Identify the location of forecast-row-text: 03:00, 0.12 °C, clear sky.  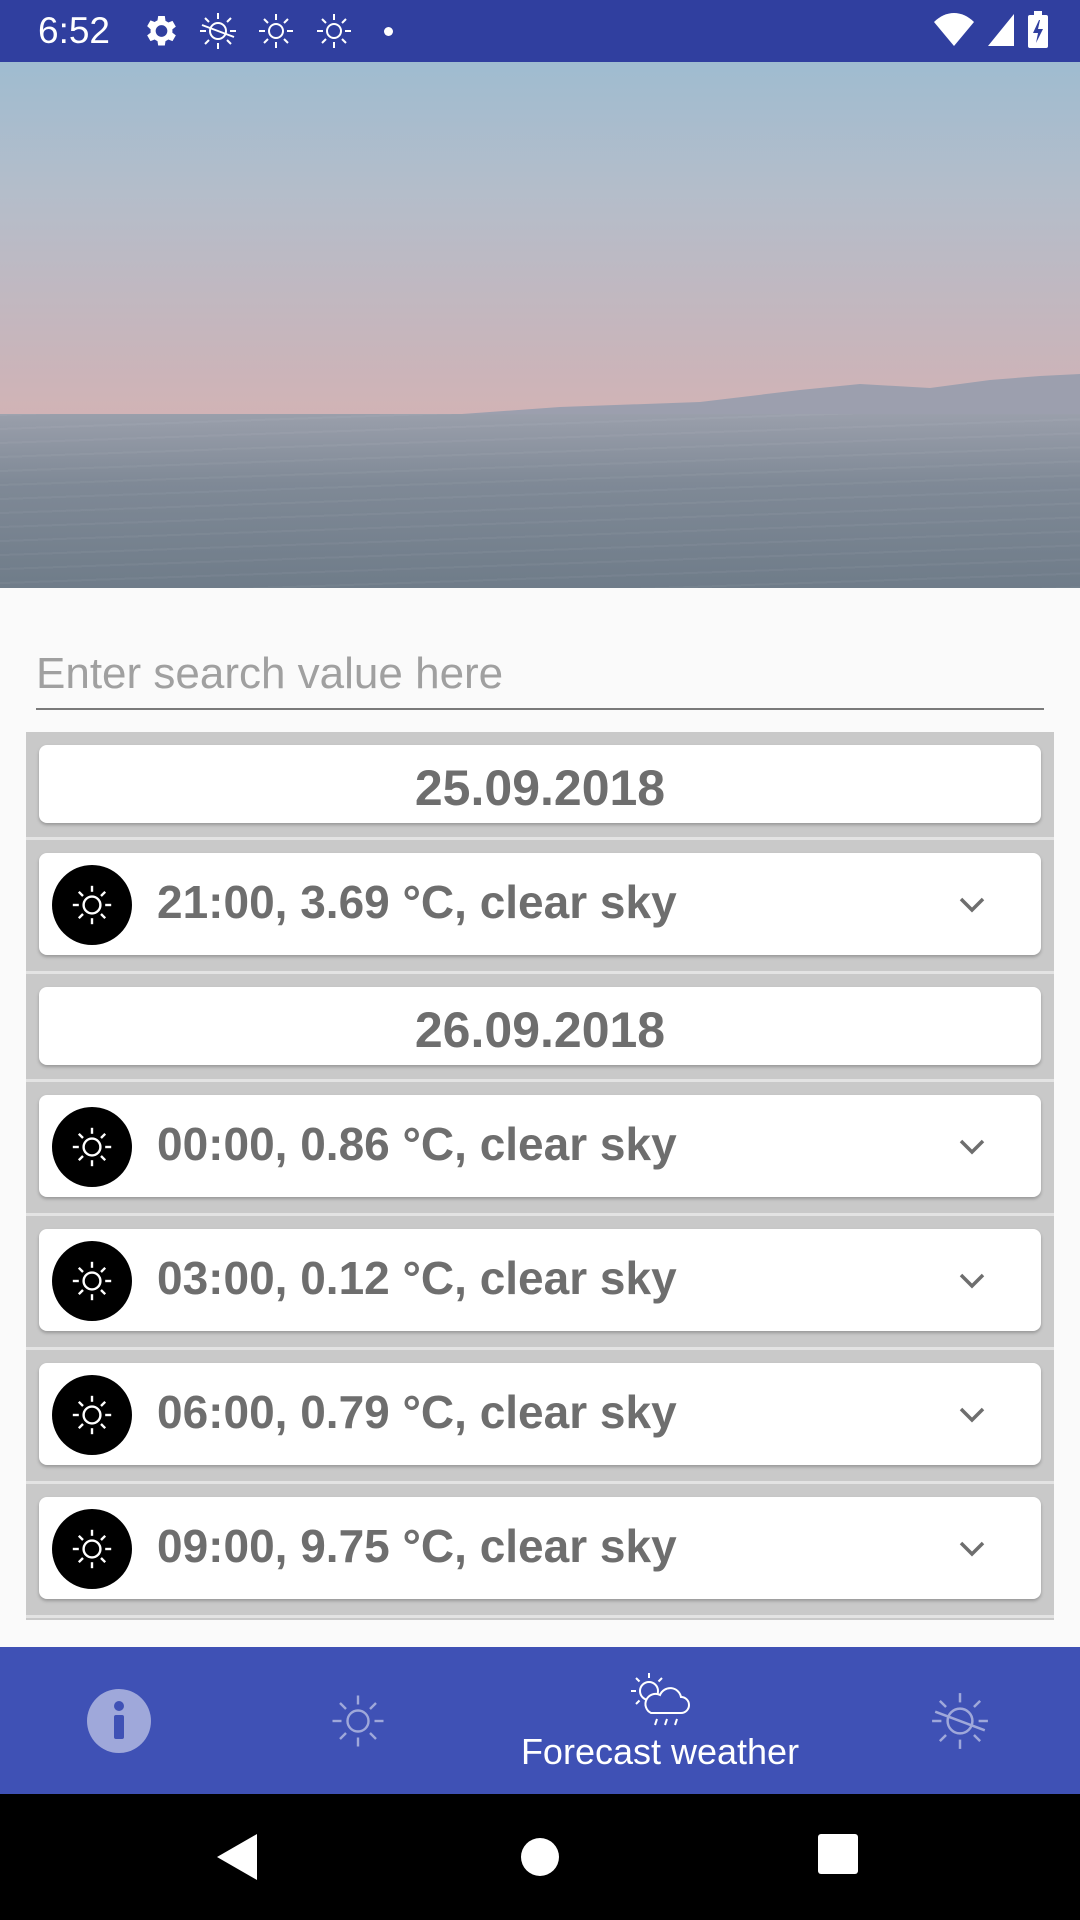
(417, 1278).